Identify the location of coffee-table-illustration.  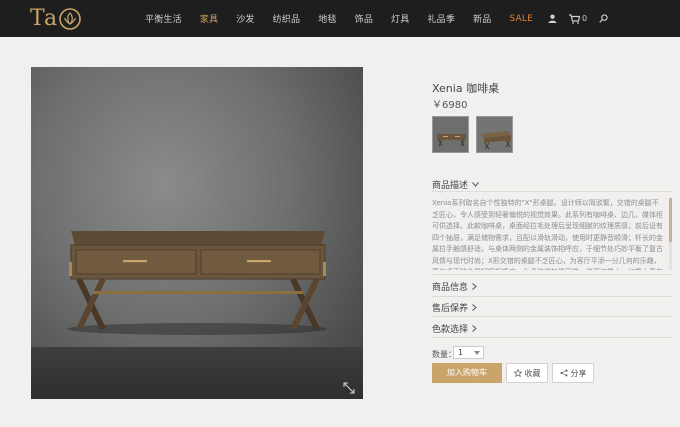
(197, 283).